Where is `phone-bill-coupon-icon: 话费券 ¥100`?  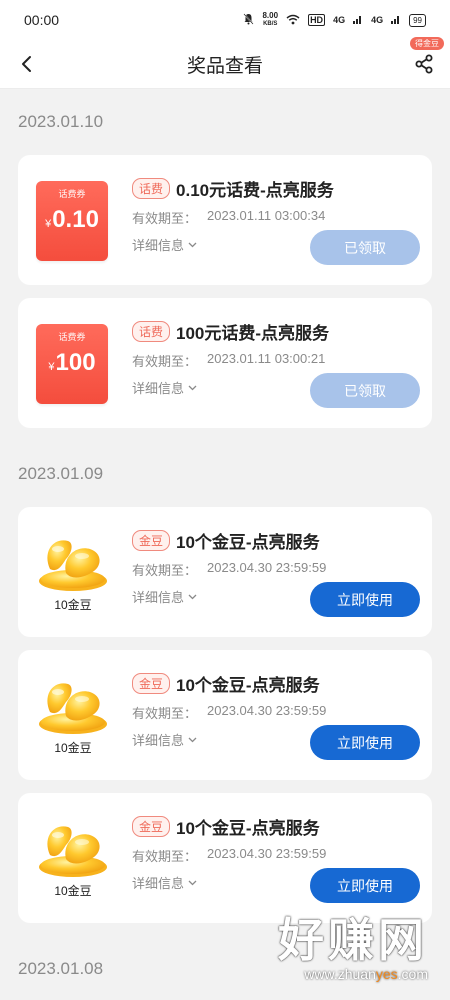
phone-bill-coupon-icon: 话费券 ¥100 is located at coordinates (72, 367).